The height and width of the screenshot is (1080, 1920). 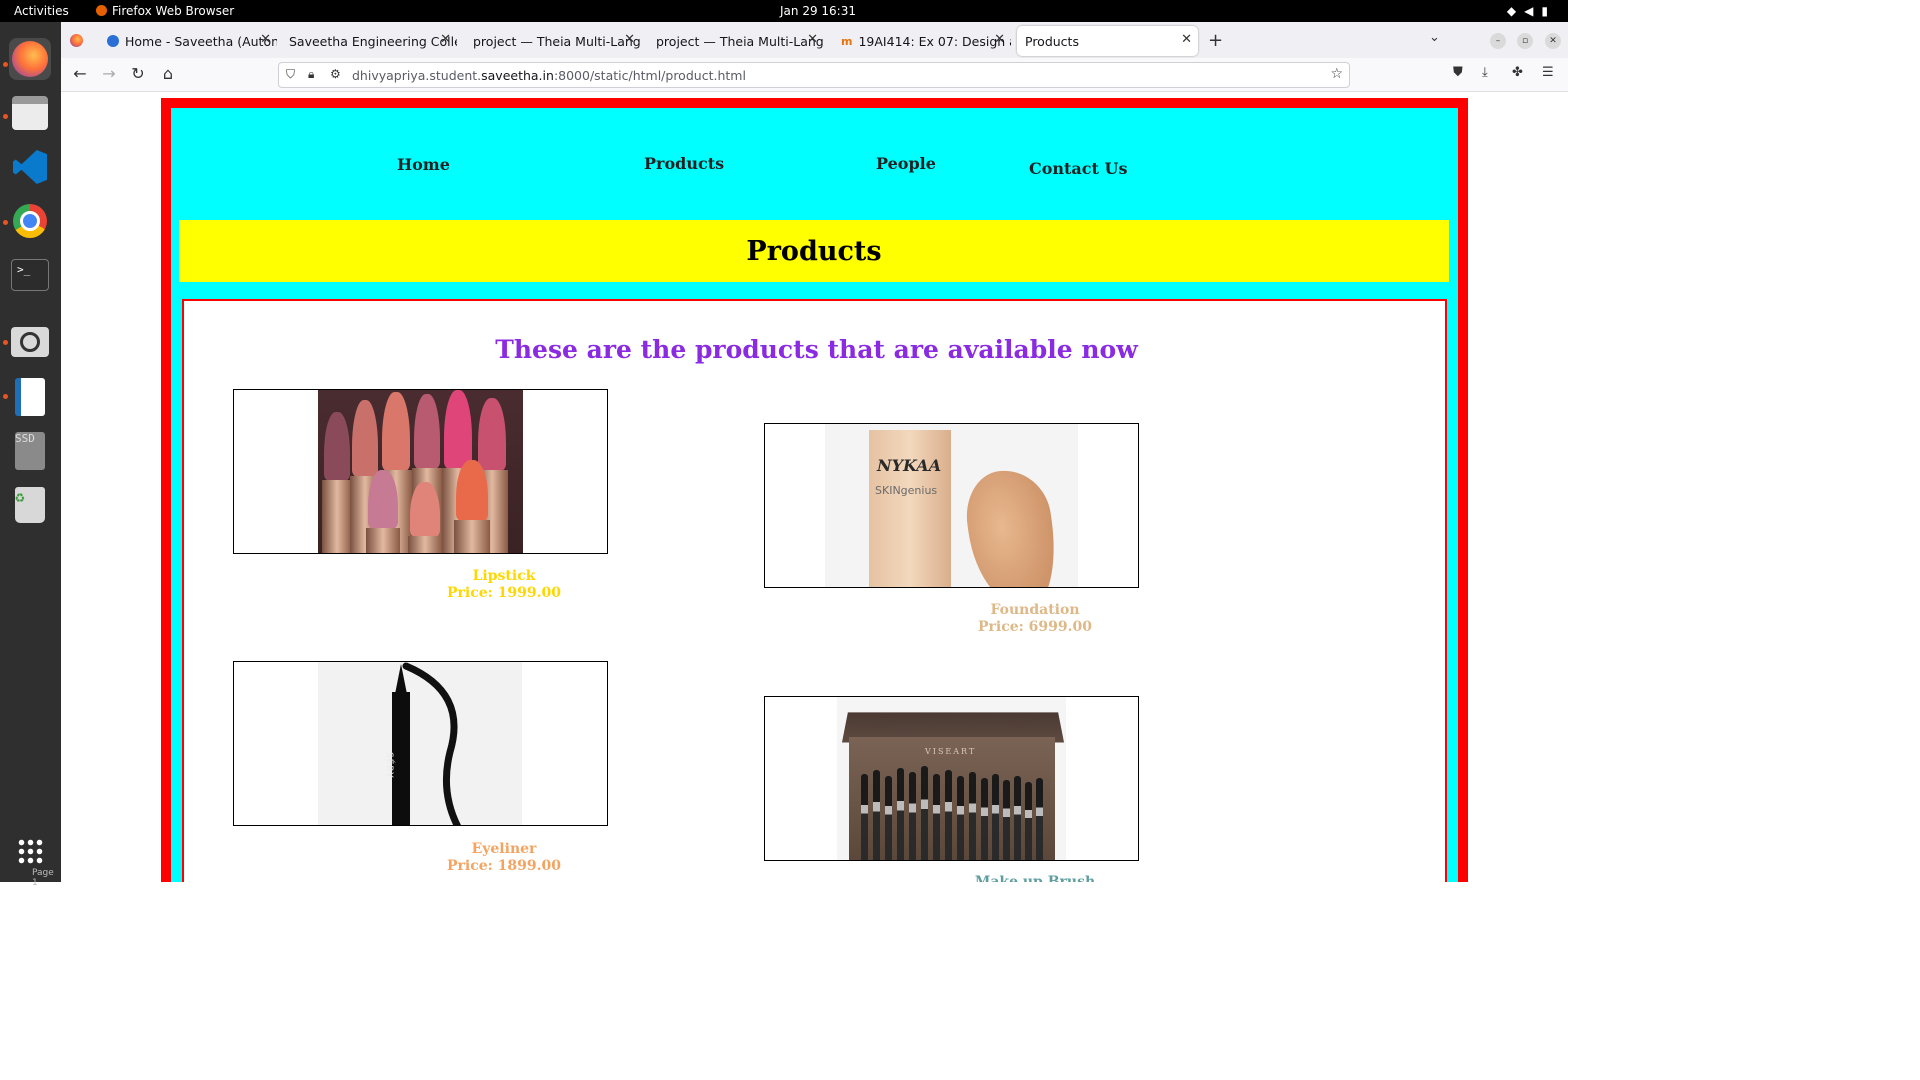 I want to click on product-name: Lipstick, so click(x=504, y=576).